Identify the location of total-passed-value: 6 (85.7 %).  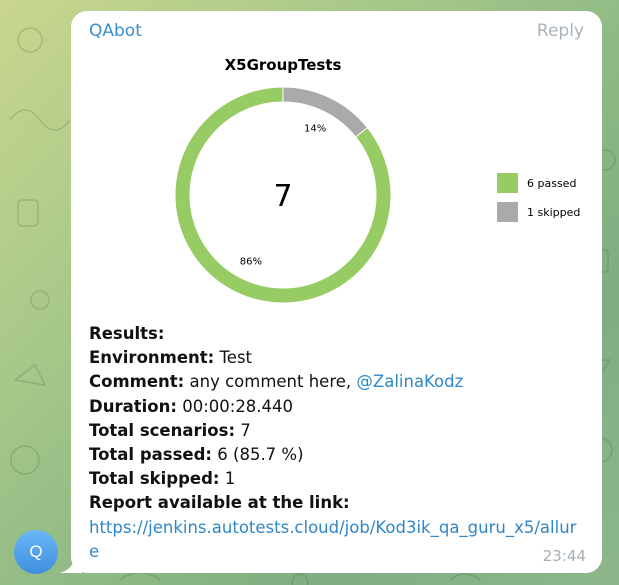
(260, 455).